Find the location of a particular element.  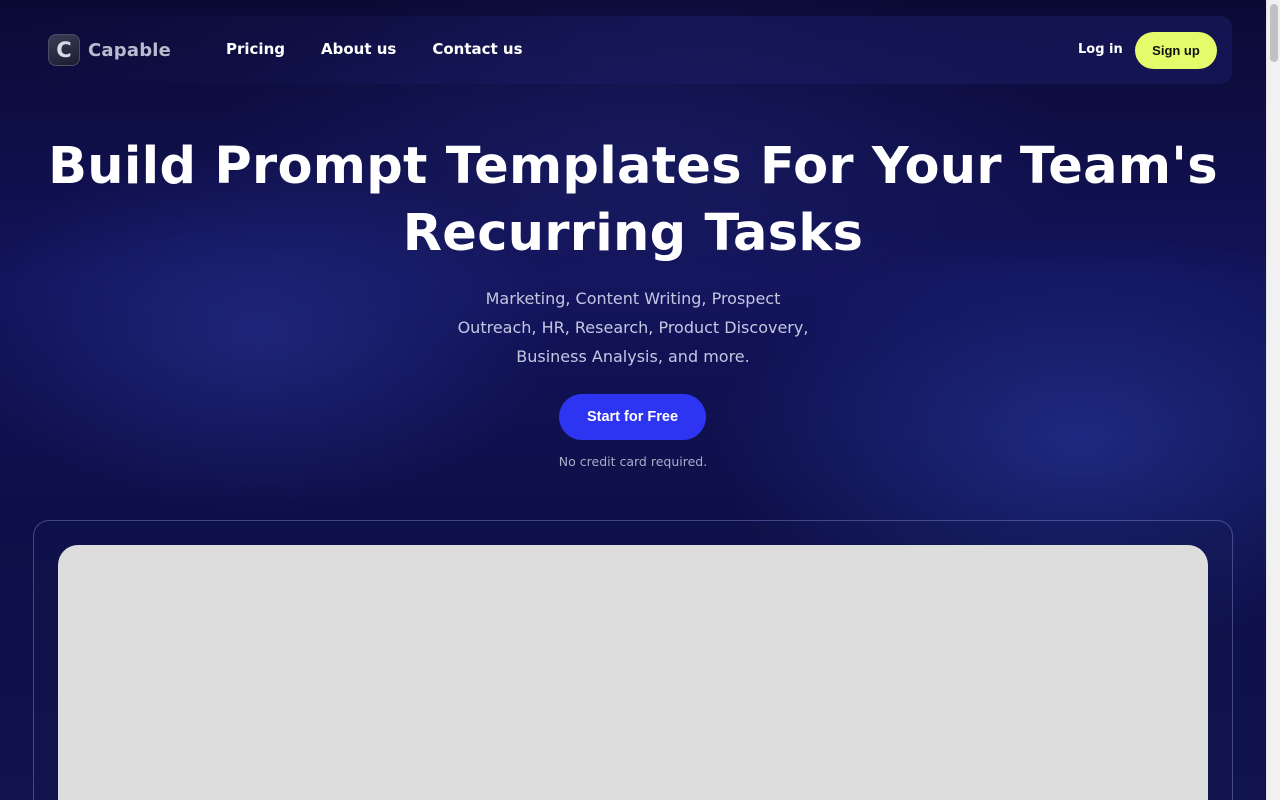

login-link: Log in is located at coordinates (1100, 49).